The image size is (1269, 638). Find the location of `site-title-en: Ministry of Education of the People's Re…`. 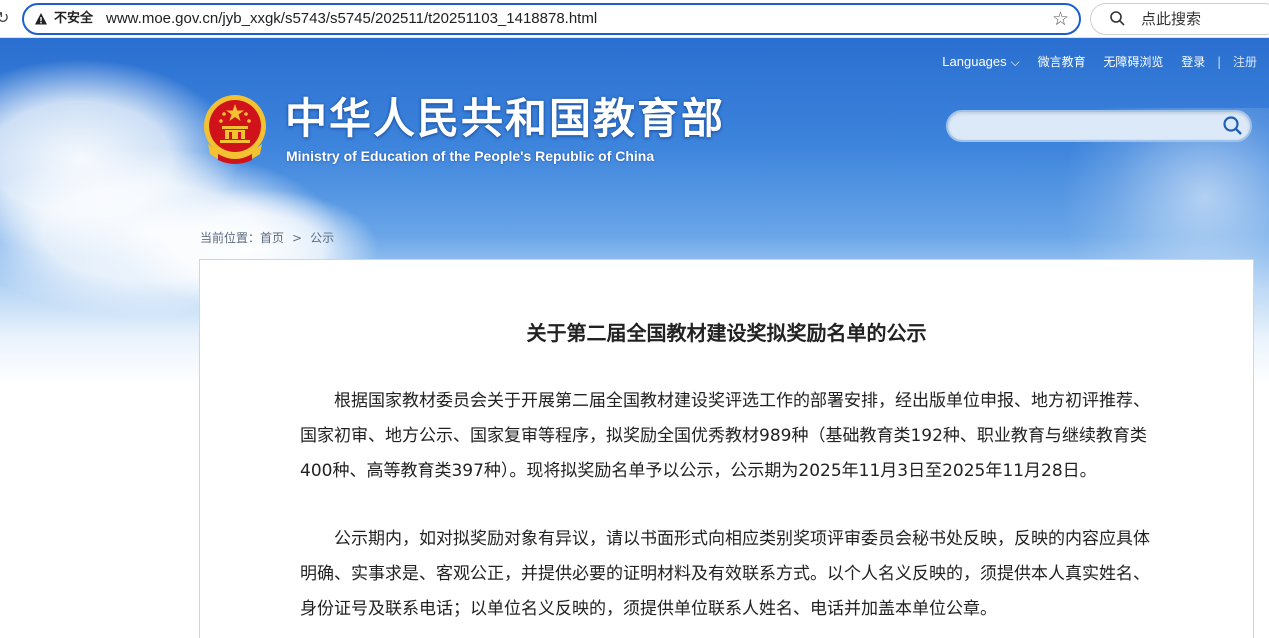

site-title-en: Ministry of Education of the People's Re… is located at coordinates (470, 156).